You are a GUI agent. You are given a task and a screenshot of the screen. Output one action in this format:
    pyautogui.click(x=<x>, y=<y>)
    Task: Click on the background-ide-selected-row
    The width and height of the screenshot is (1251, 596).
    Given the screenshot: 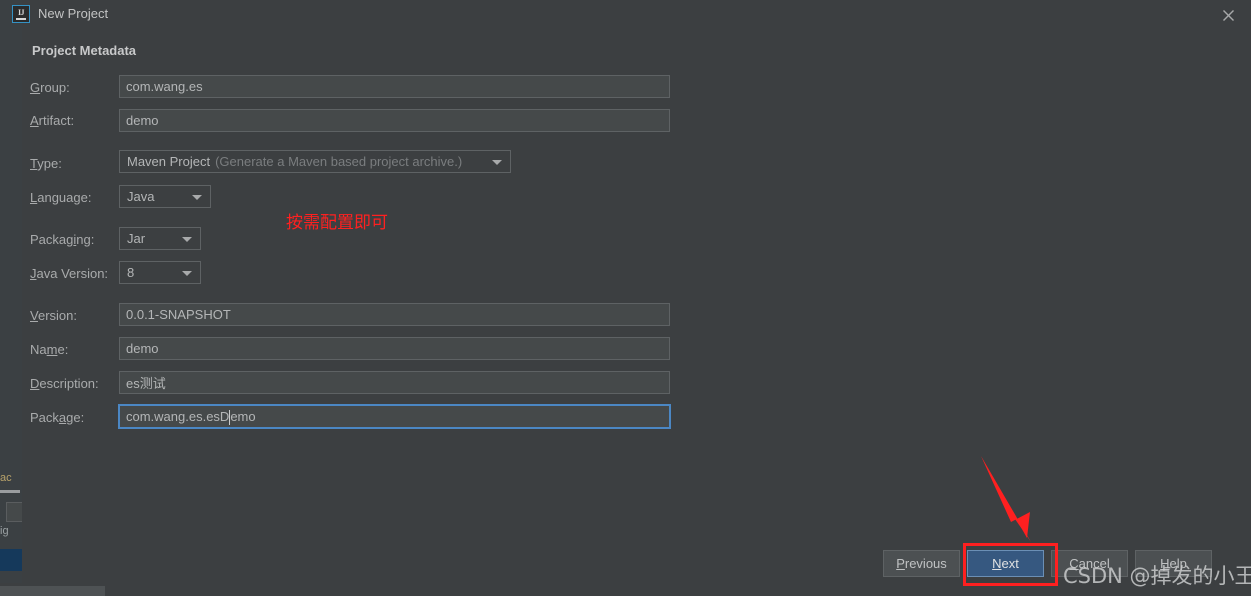 What is the action you would take?
    pyautogui.click(x=11, y=560)
    